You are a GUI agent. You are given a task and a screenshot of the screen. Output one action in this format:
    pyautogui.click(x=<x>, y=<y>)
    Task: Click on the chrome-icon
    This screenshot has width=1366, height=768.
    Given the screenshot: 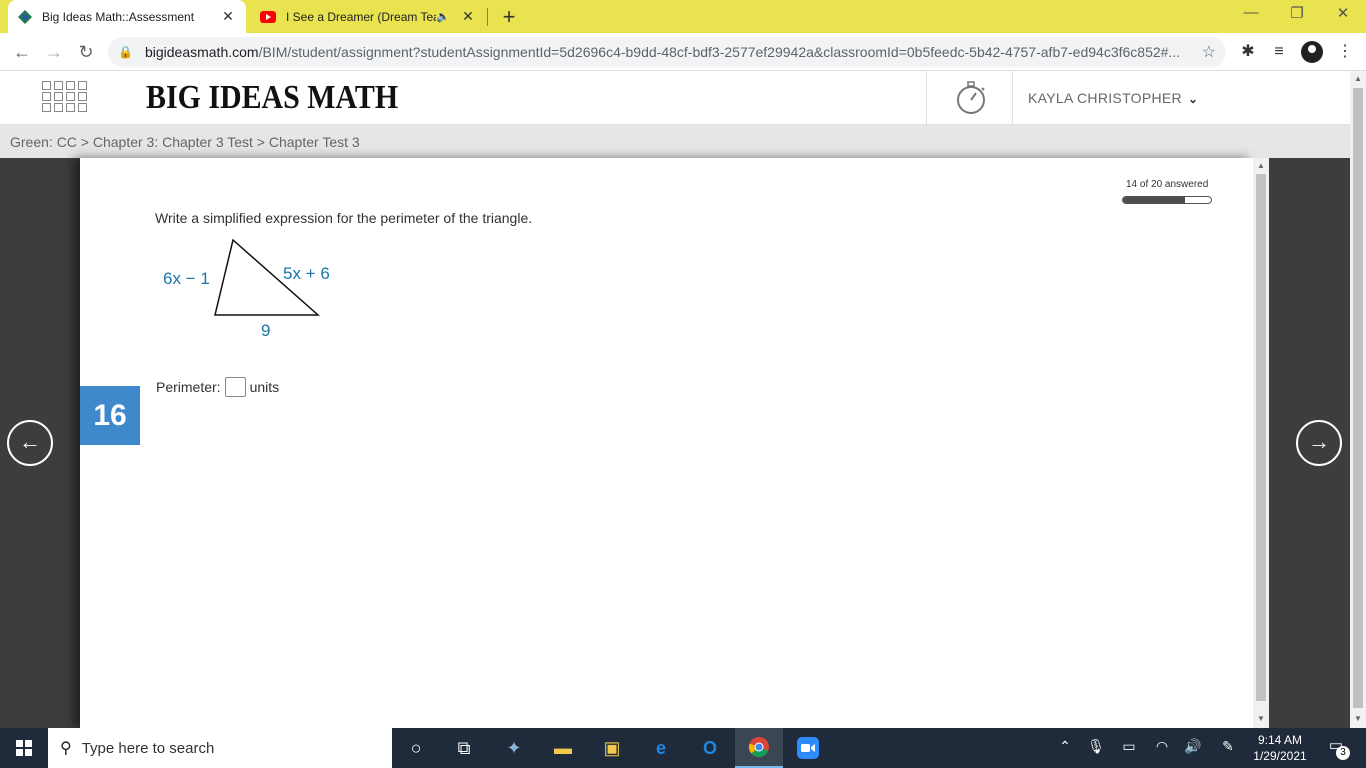 What is the action you would take?
    pyautogui.click(x=759, y=748)
    